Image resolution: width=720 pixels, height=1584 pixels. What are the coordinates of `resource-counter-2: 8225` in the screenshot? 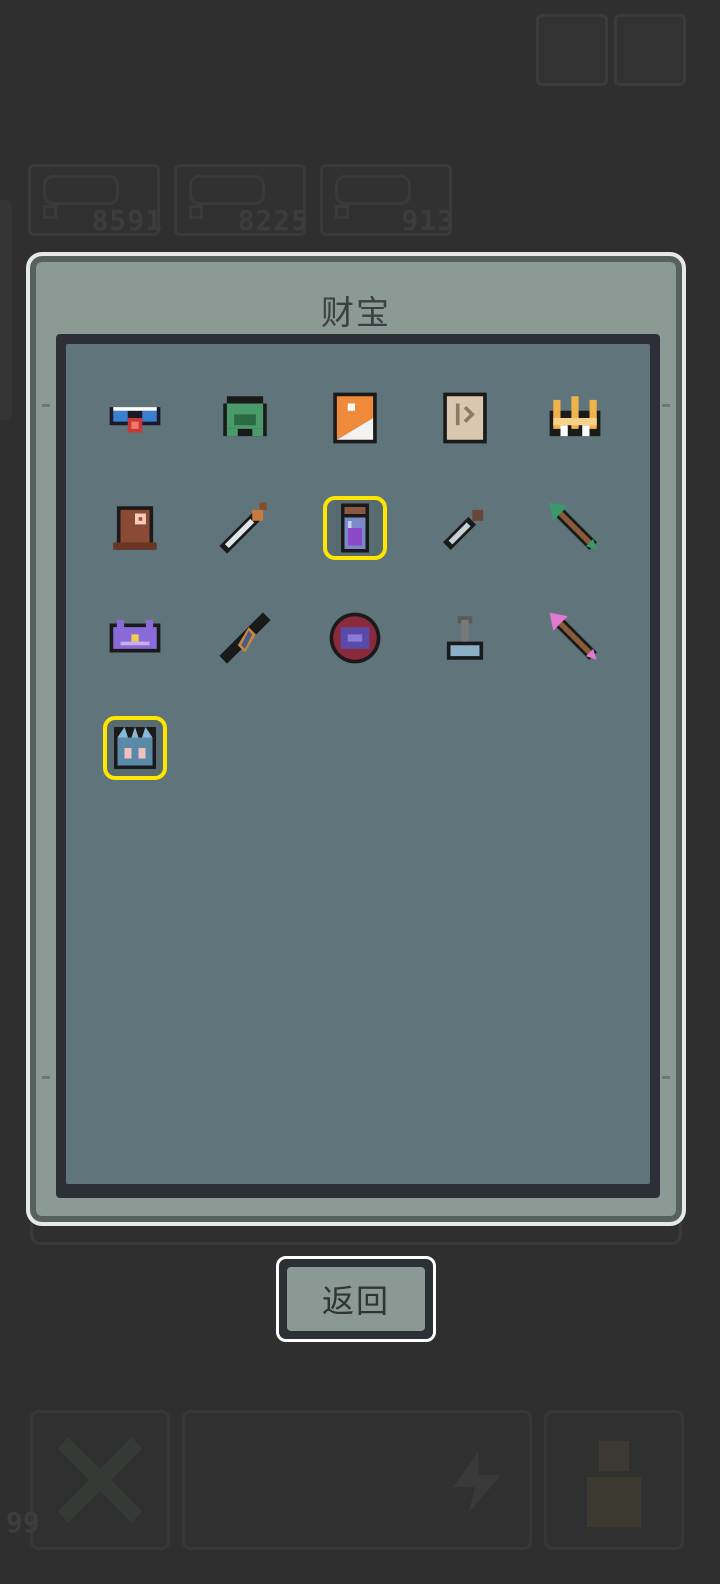 It's located at (241, 200).